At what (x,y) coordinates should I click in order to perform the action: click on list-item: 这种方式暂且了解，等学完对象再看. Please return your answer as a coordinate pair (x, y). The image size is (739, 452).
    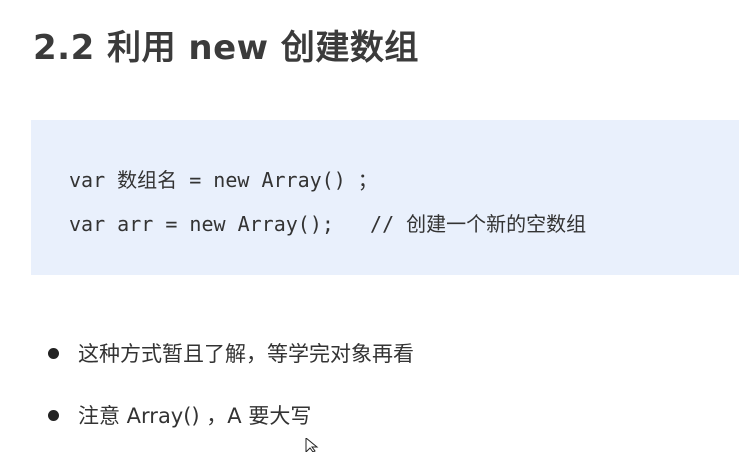
    Looking at the image, I should click on (231, 354).